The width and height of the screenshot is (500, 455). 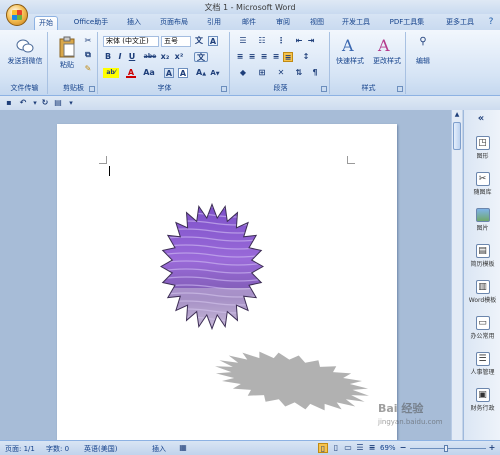 What do you see at coordinates (324, 89) in the screenshot?
I see `paragraph-launcher` at bounding box center [324, 89].